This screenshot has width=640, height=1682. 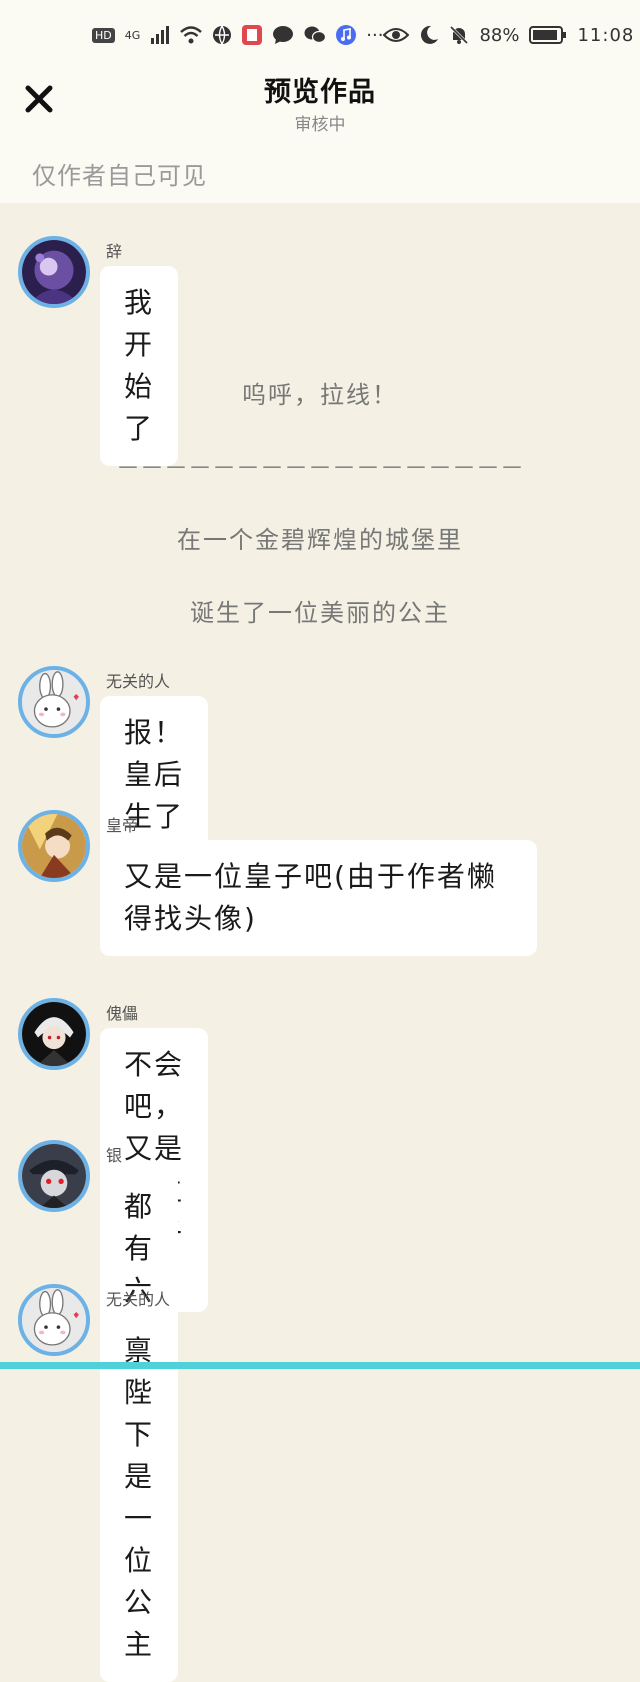 What do you see at coordinates (103, 35) in the screenshot?
I see `hd-icon: HD` at bounding box center [103, 35].